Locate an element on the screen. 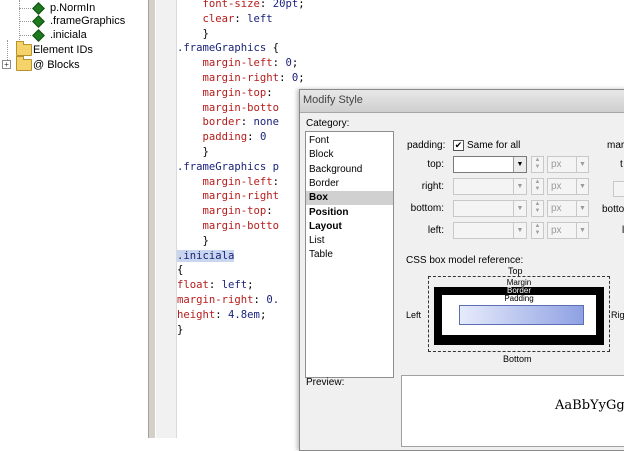 Image resolution: width=624 pixels, height=451 pixels. padding-left-spinner-icon: ▲ ▼ is located at coordinates (537, 230).